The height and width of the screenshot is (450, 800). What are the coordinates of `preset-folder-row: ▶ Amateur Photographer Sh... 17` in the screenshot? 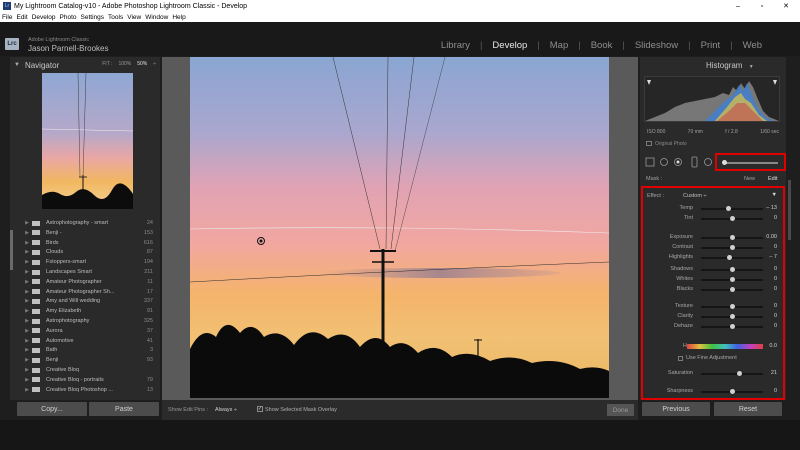 It's located at (87, 292).